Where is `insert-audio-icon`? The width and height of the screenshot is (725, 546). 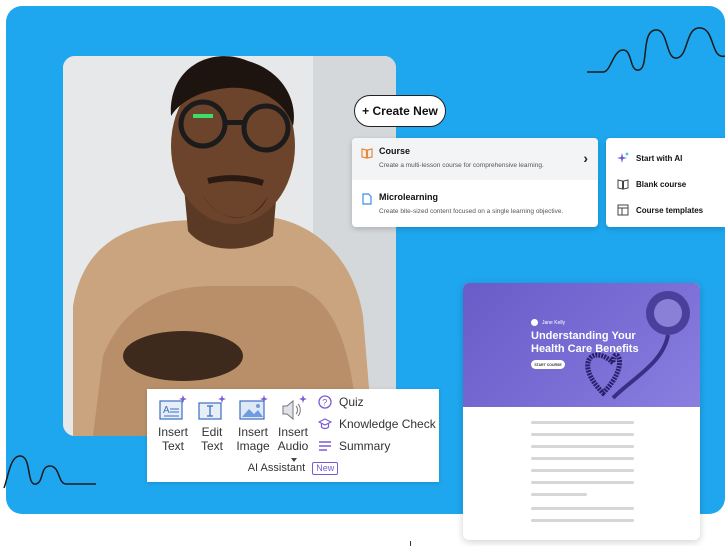 insert-audio-icon is located at coordinates (294, 408).